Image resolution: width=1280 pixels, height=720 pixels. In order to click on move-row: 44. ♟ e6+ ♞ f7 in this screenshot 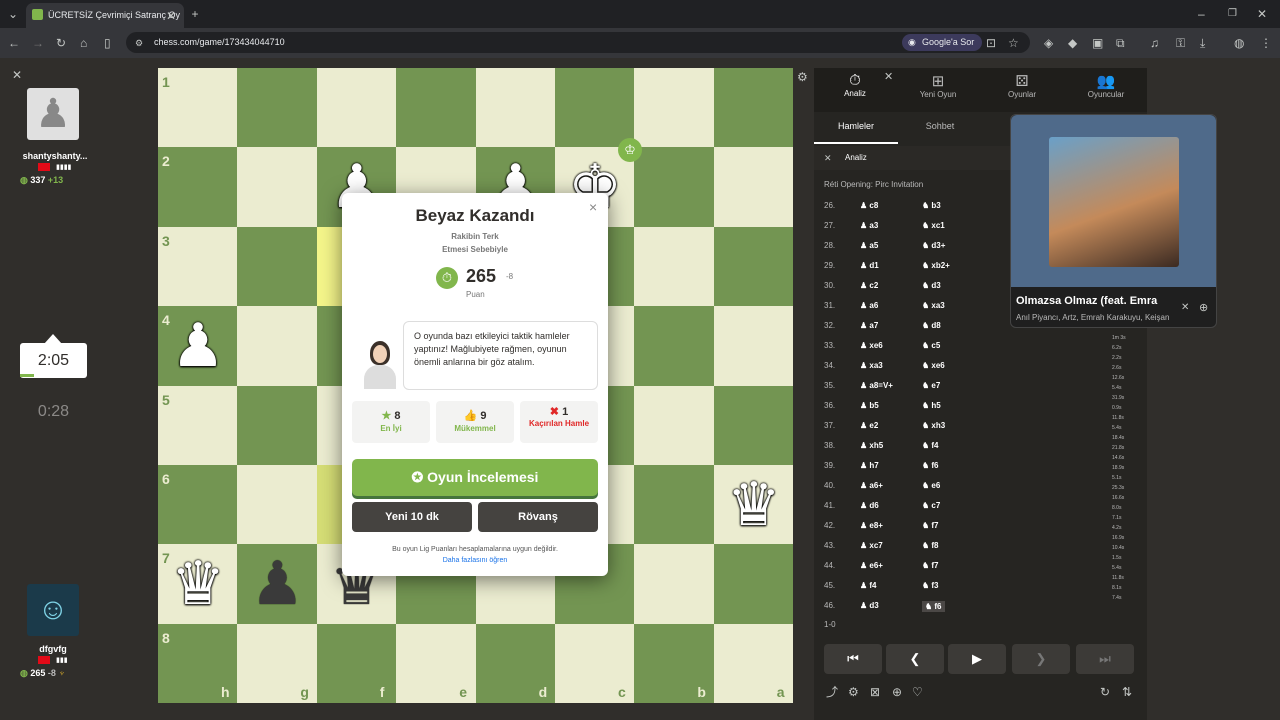, I will do `click(980, 565)`.